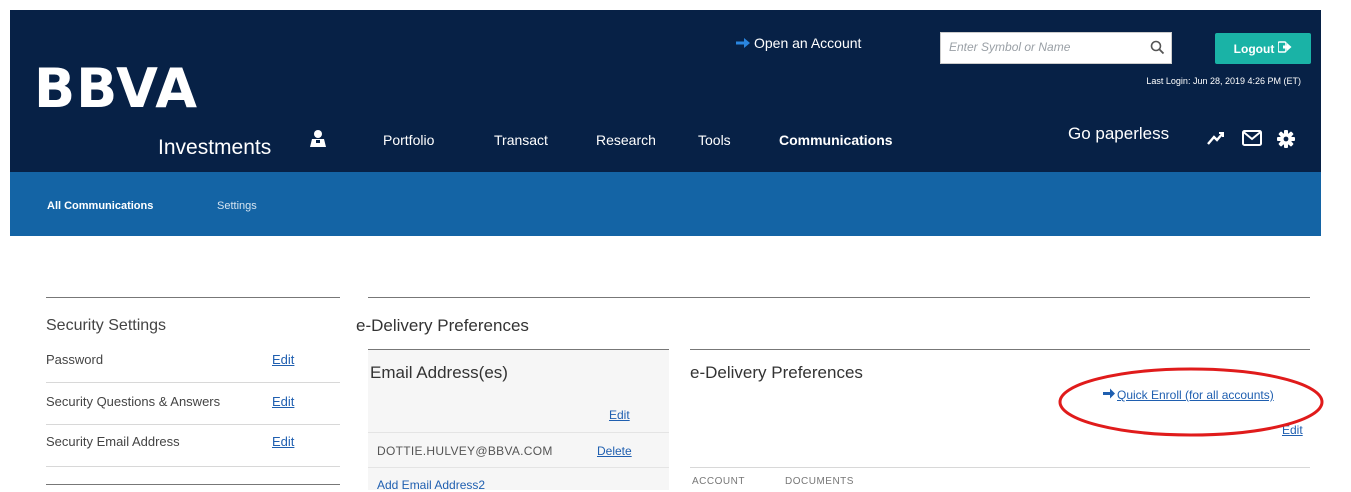 Image resolution: width=1351 pixels, height=492 pixels. Describe the element at coordinates (1216, 140) in the screenshot. I see `chart-check-icon` at that location.